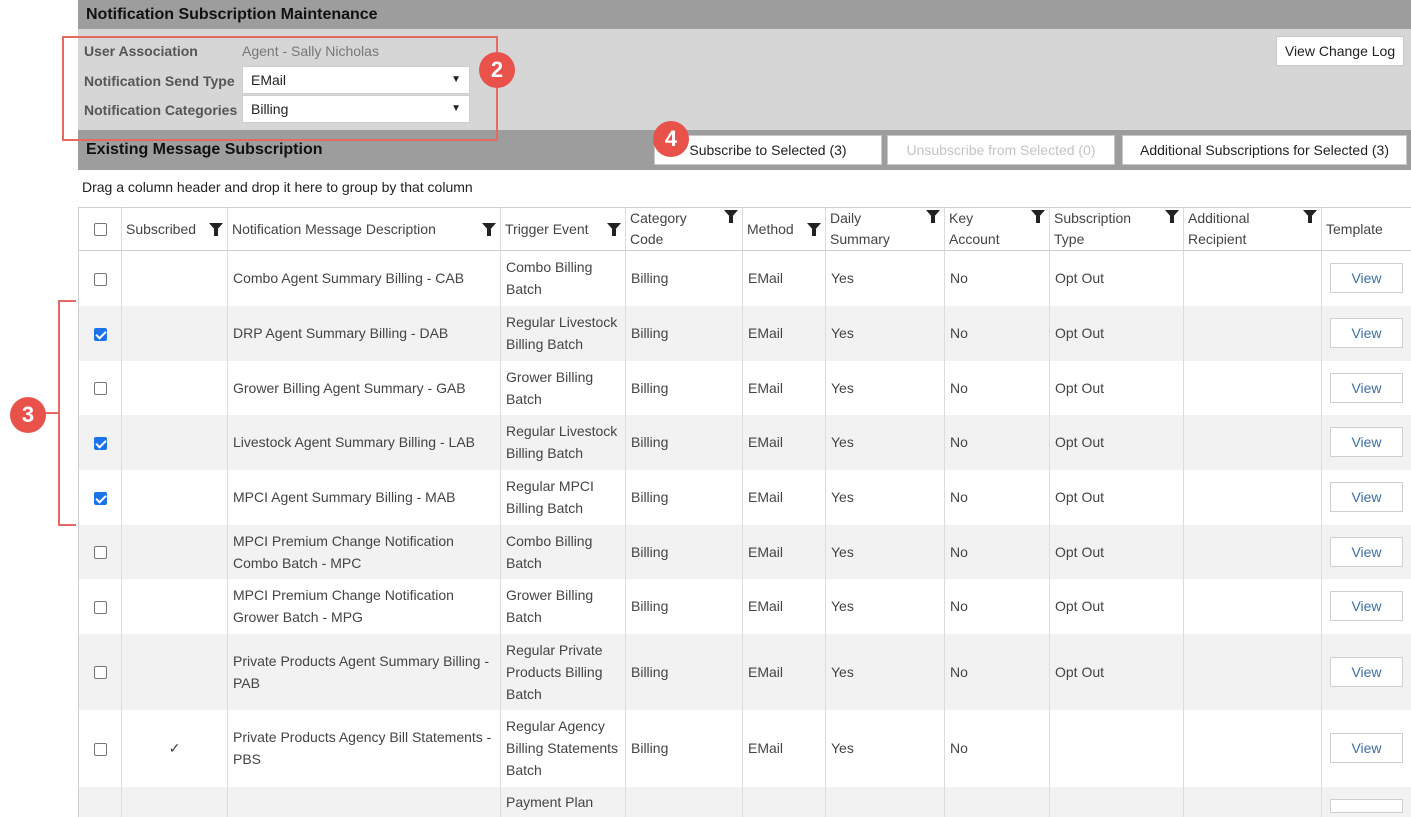 This screenshot has height=817, width=1411. I want to click on cell-desc: Grower Billing Agent Summary - GAB, so click(364, 388).